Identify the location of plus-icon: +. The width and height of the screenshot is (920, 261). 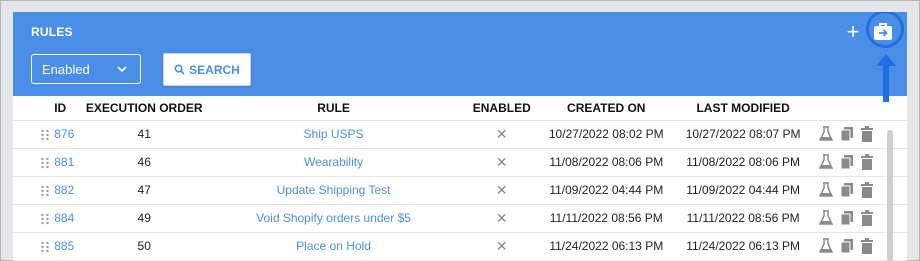
(853, 31).